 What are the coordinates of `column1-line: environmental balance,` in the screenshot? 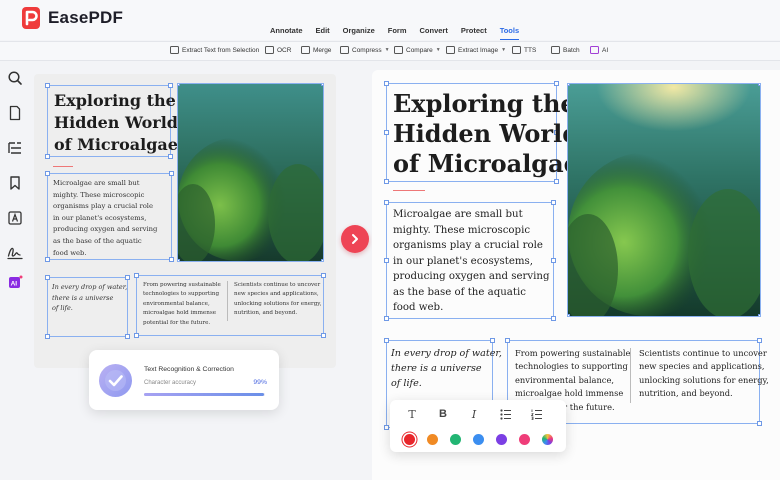 It's located at (564, 379).